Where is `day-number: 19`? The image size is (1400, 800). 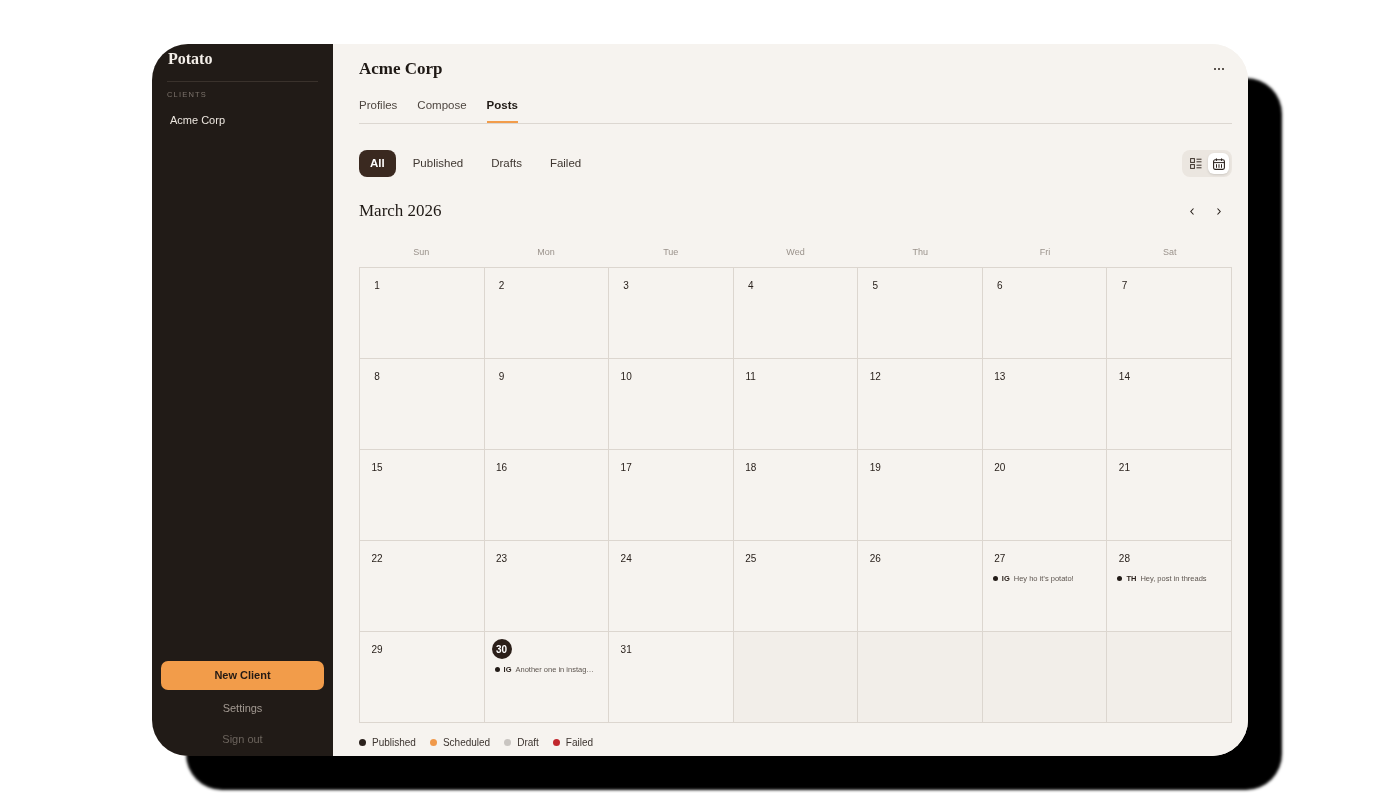 day-number: 19 is located at coordinates (875, 467).